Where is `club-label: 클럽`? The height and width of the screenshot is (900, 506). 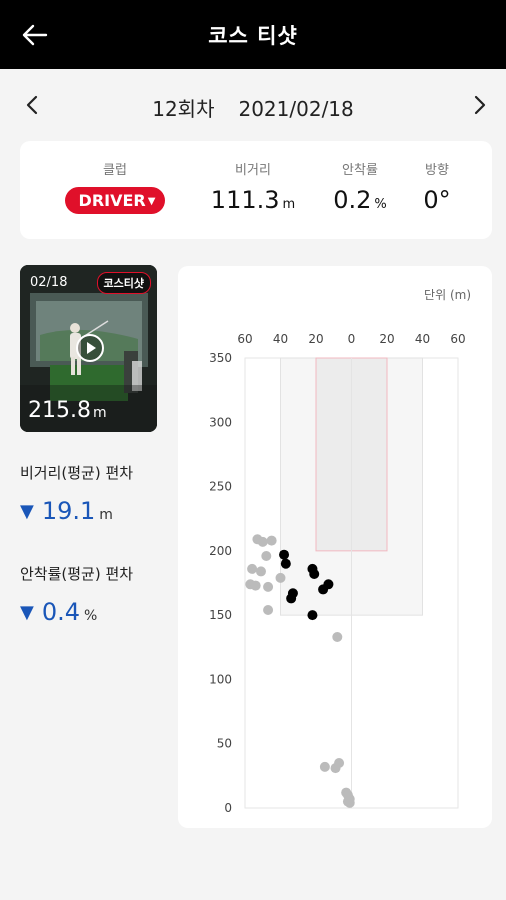 club-label: 클럽 is located at coordinates (115, 170).